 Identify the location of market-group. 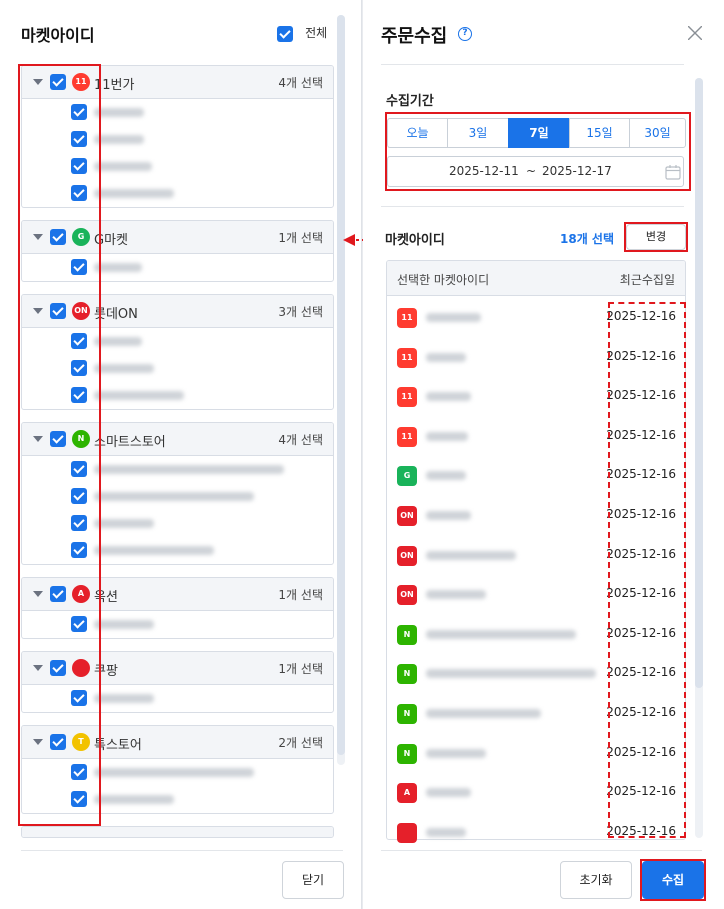
(177, 832).